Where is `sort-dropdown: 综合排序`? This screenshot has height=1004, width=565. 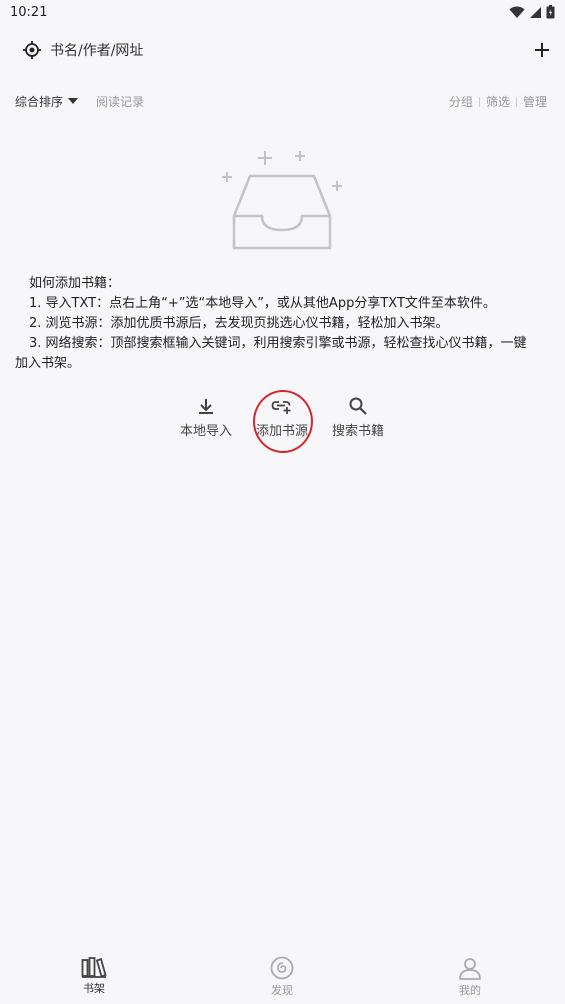
sort-dropdown: 综合排序 is located at coordinates (39, 101).